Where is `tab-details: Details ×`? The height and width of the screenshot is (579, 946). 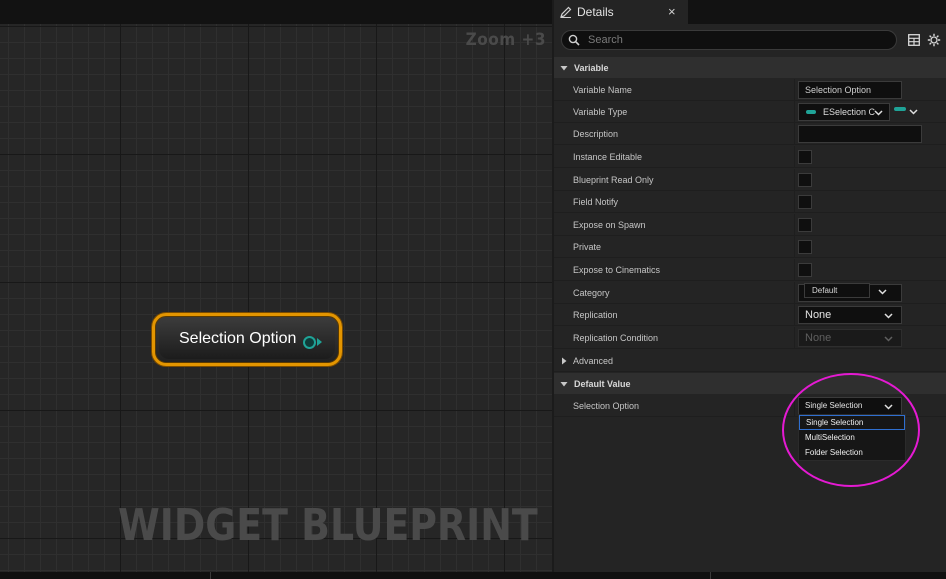
tab-details: Details × is located at coordinates (621, 12).